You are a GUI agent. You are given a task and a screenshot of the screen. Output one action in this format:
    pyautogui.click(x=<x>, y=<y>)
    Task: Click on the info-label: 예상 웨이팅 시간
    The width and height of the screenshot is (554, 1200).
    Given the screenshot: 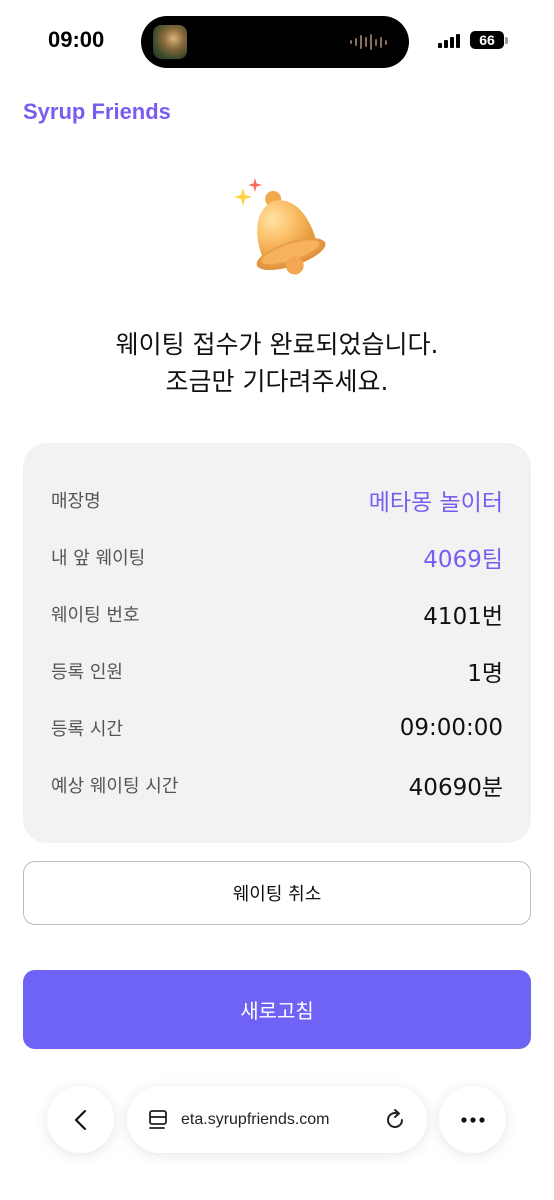 What is the action you would take?
    pyautogui.click(x=115, y=786)
    